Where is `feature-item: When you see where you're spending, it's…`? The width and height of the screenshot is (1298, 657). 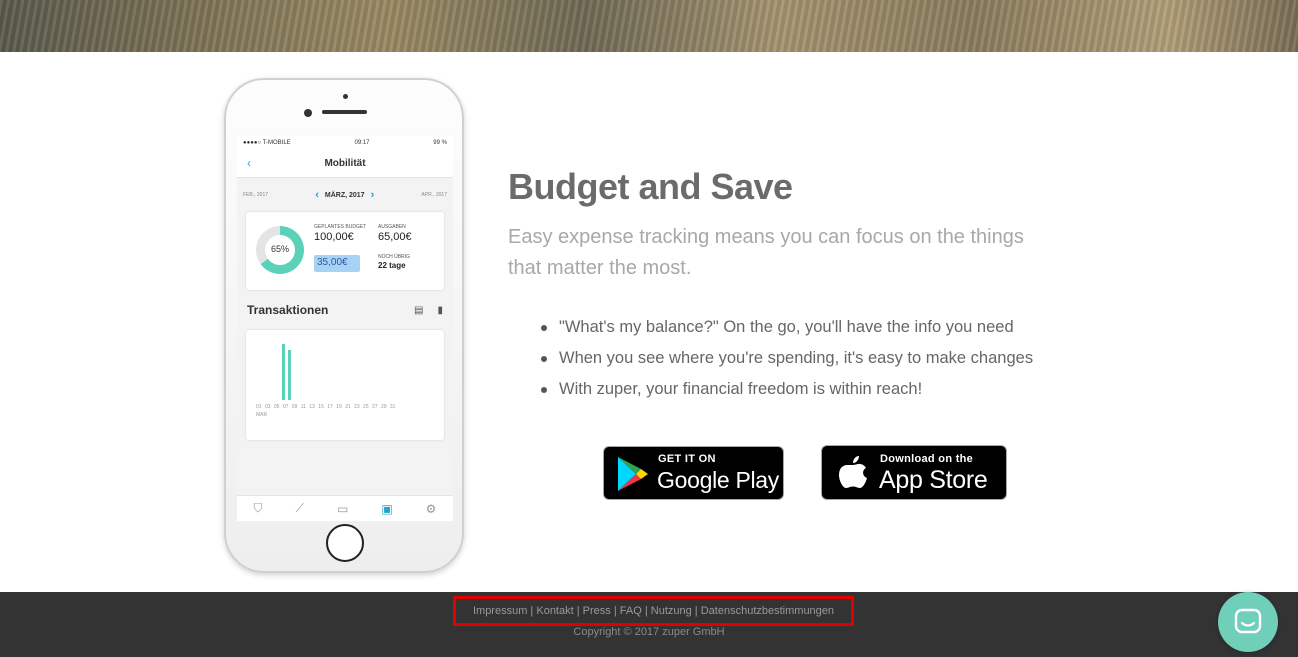 feature-item: When you see where you're spending, it's… is located at coordinates (786, 358).